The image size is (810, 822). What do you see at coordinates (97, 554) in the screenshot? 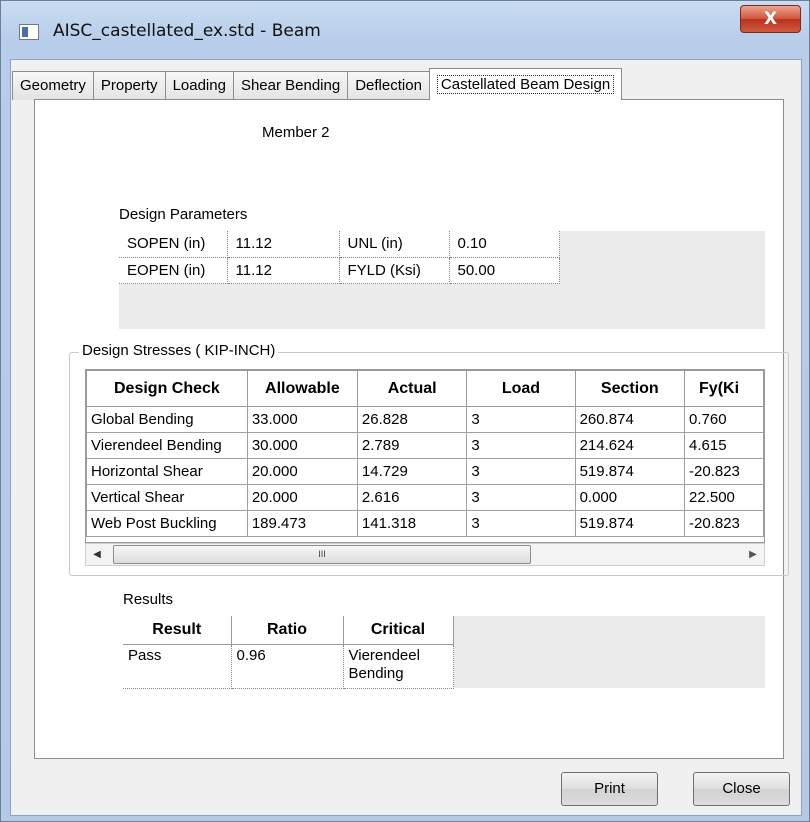
I see `scroll-left-icon: ◀` at bounding box center [97, 554].